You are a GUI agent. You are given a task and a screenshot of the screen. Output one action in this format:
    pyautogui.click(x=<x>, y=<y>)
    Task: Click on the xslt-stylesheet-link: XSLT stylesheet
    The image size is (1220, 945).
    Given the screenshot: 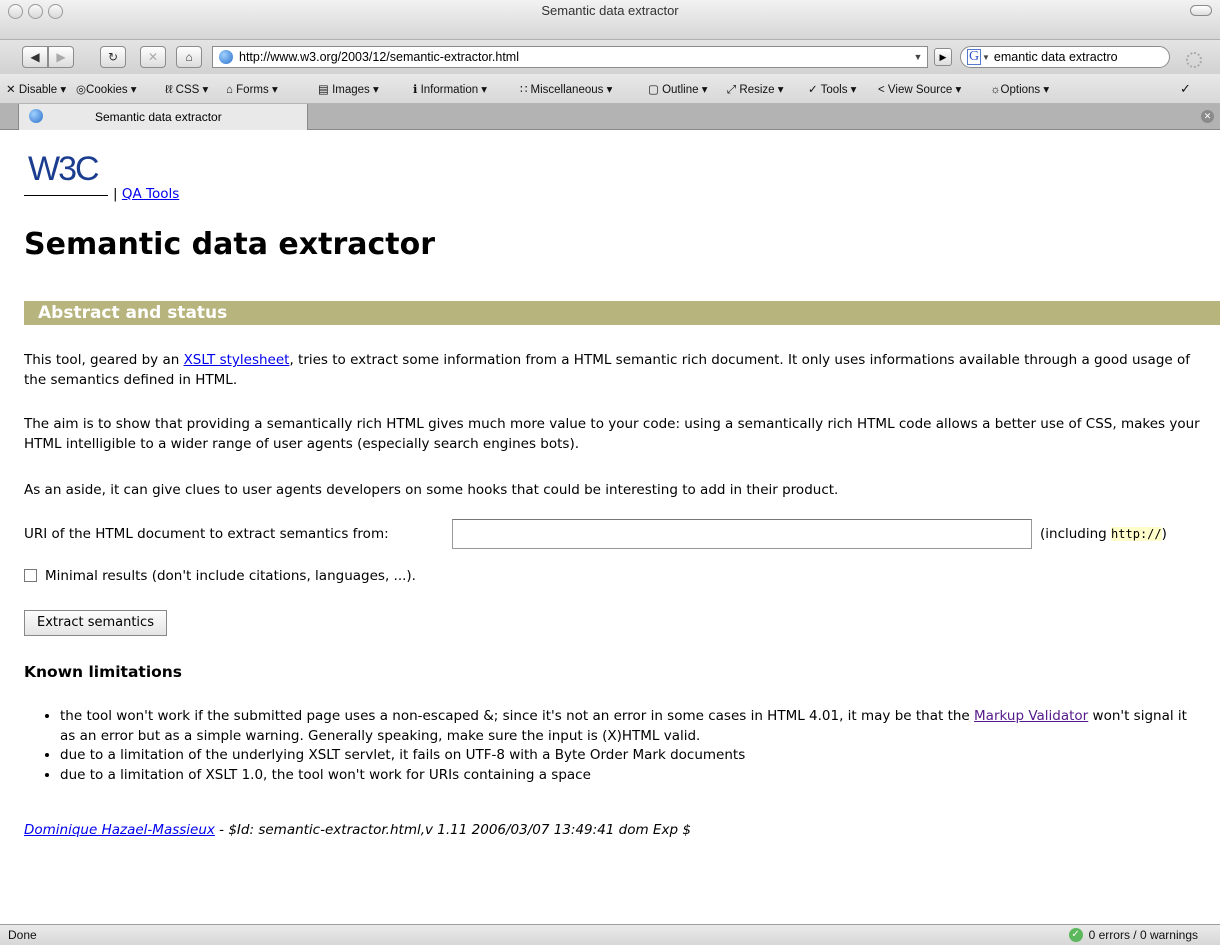 What is the action you would take?
    pyautogui.click(x=237, y=360)
    